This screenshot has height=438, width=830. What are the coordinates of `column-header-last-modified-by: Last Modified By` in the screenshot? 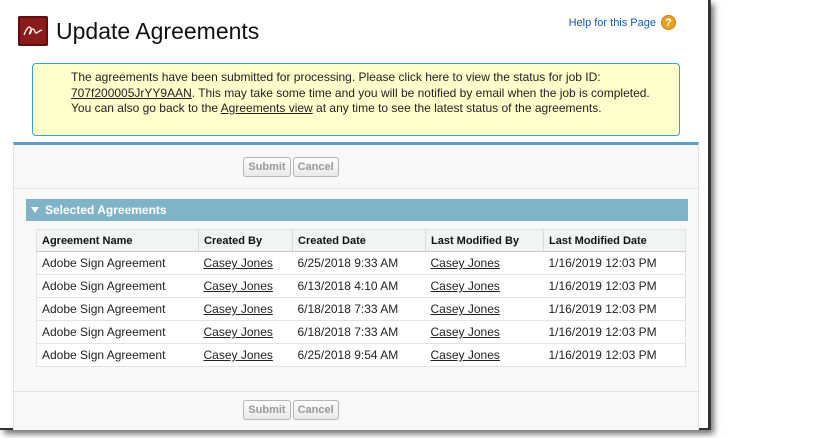 It's located at (484, 240).